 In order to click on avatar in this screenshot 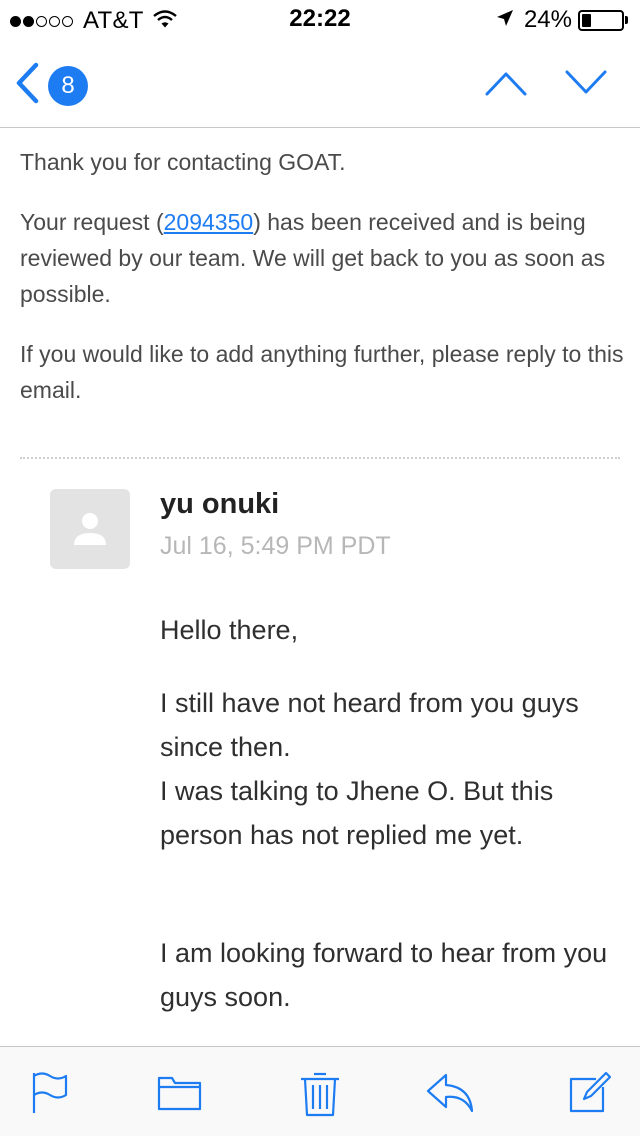, I will do `click(90, 529)`.